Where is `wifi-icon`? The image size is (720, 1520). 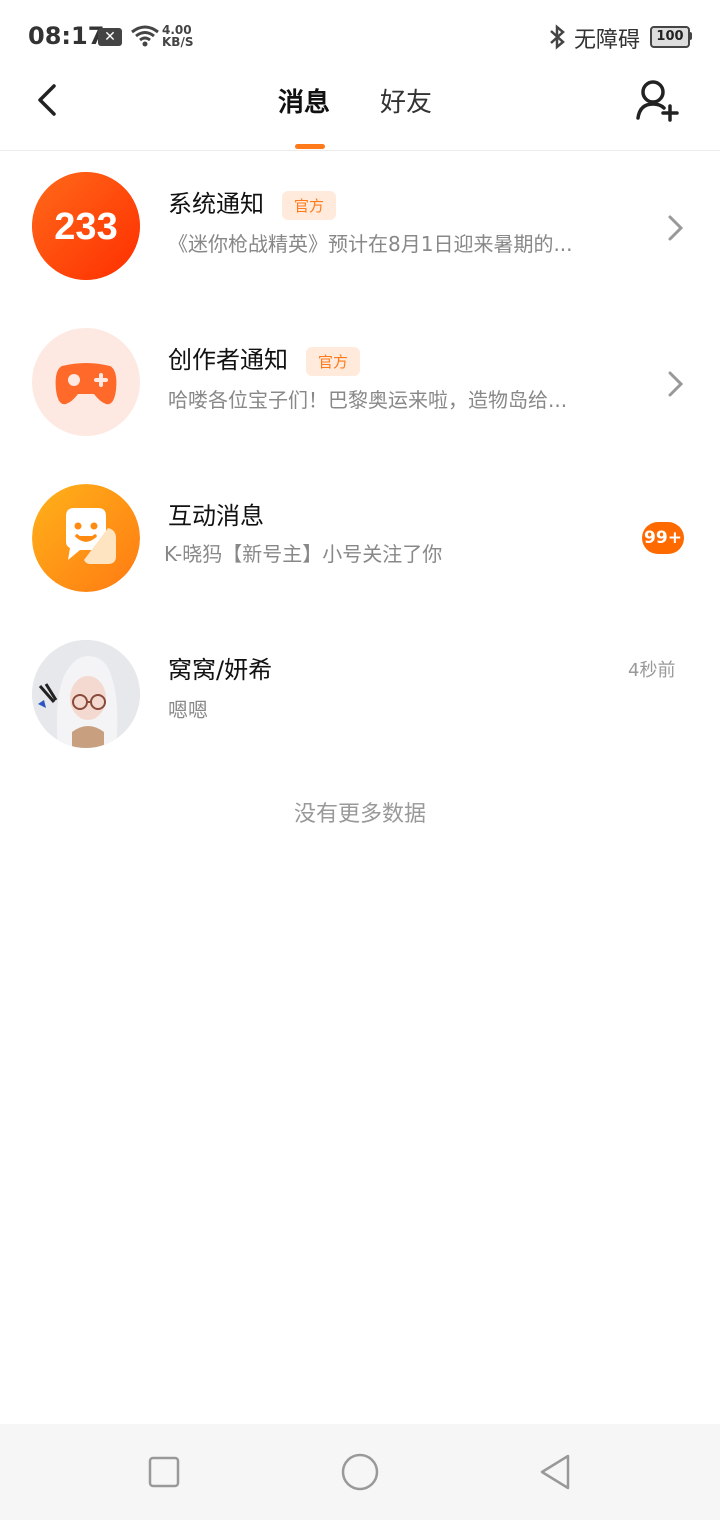 wifi-icon is located at coordinates (145, 36).